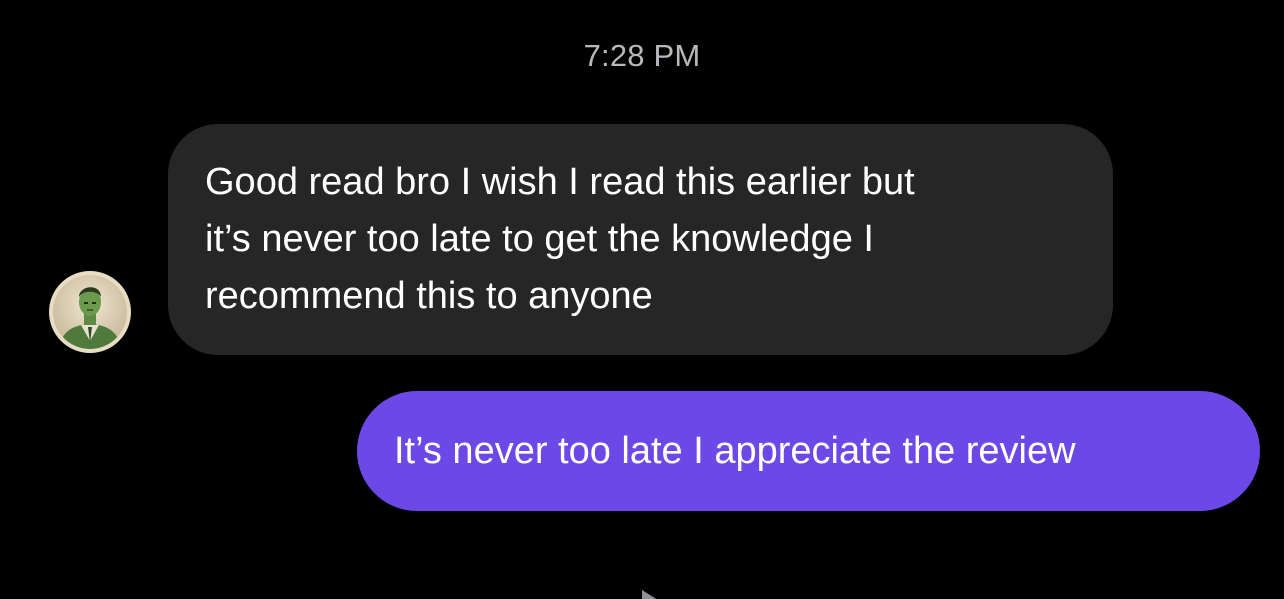 This screenshot has height=599, width=1284. I want to click on seen-indicator-icon, so click(650, 594).